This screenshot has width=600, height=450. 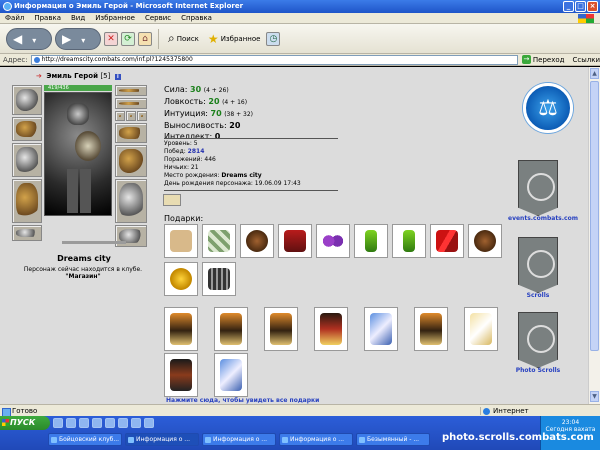 I want to click on start-button: ПУСК, so click(x=25, y=423).